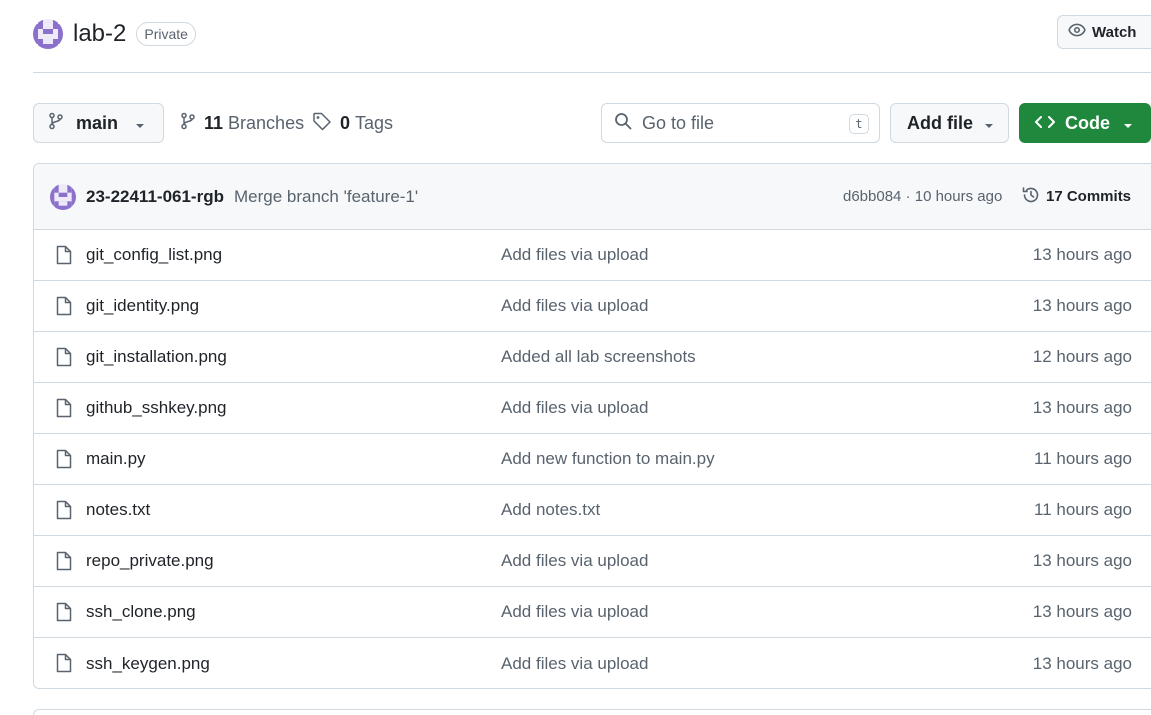  Describe the element at coordinates (592, 72) in the screenshot. I see `header-divider` at that location.